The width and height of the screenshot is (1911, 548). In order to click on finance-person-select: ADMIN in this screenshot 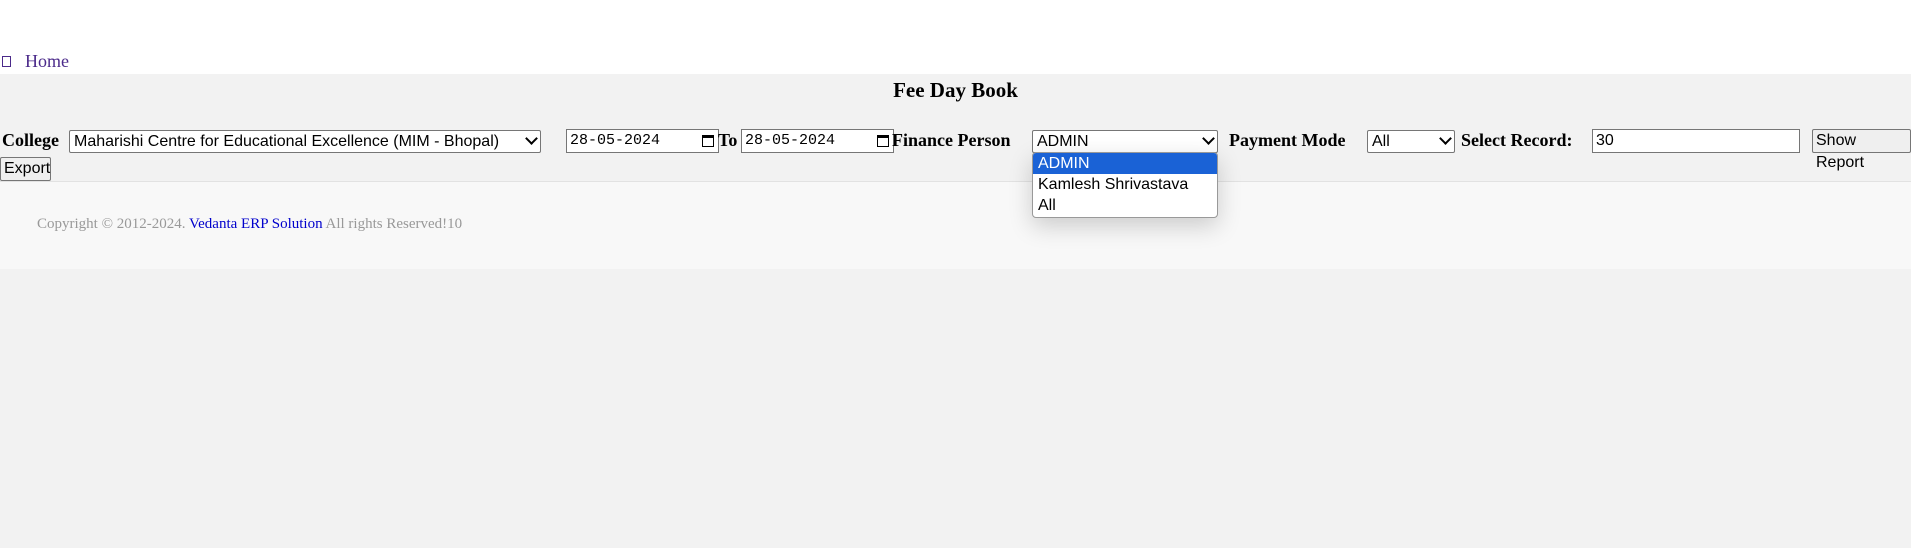, I will do `click(1125, 141)`.